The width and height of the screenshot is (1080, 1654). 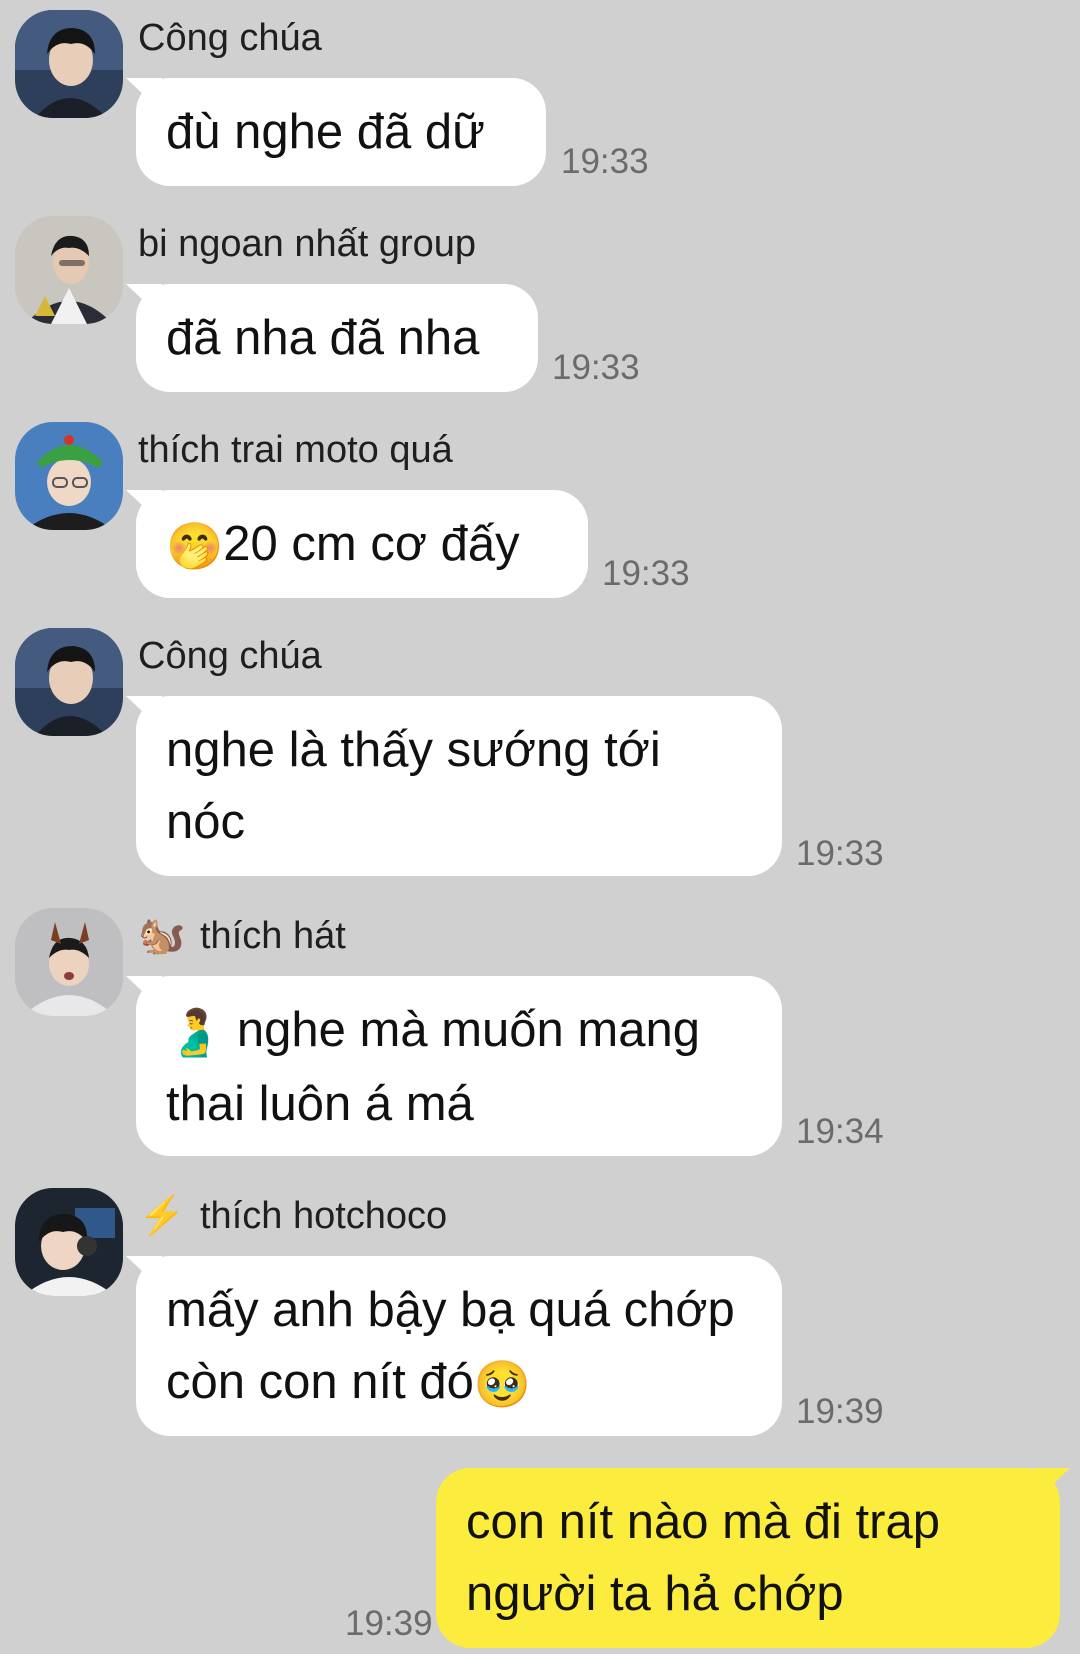 I want to click on sender-name: ⚡ thích hotchoco, so click(x=292, y=1216).